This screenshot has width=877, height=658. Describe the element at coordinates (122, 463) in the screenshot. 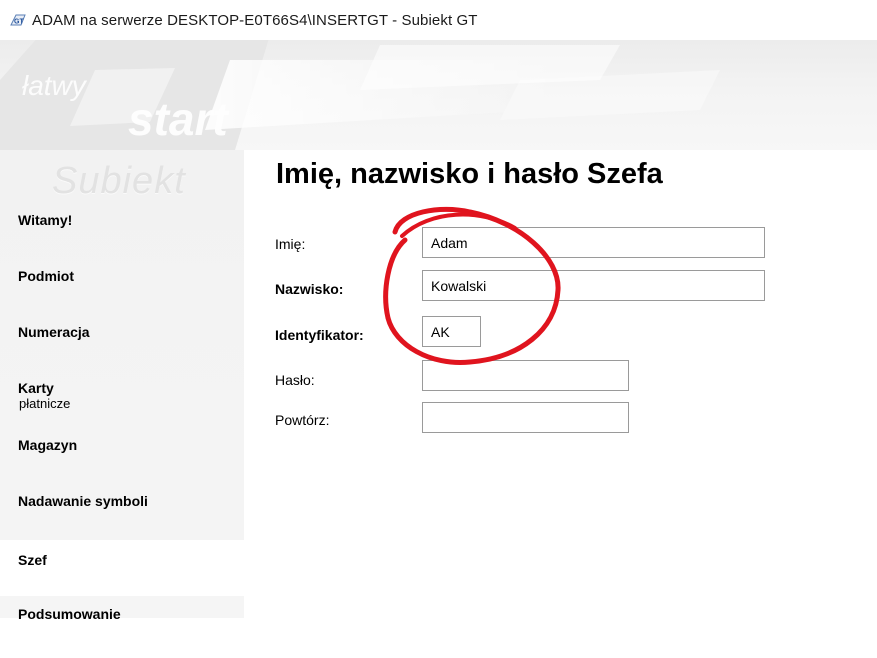

I see `sidebar-item-magazyn: Magazyn` at that location.